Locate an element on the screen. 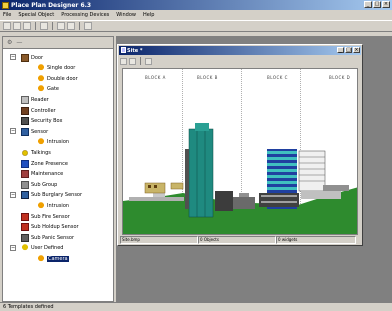 The width and height of the screenshot is (392, 311). controller-icon is located at coordinates (25, 110).